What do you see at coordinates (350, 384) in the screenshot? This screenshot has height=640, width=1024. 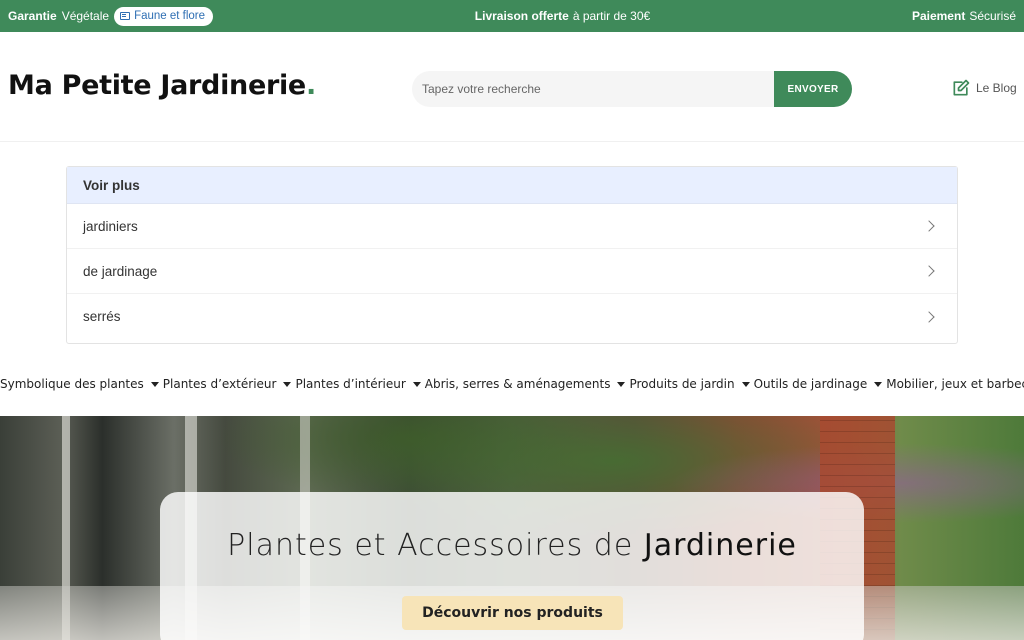 I see `nav-item-label: Plantes d’intérieur` at bounding box center [350, 384].